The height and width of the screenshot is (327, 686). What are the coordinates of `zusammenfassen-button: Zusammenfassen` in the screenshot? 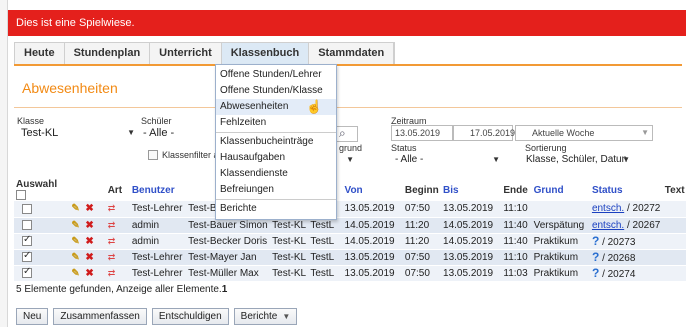 It's located at (100, 316).